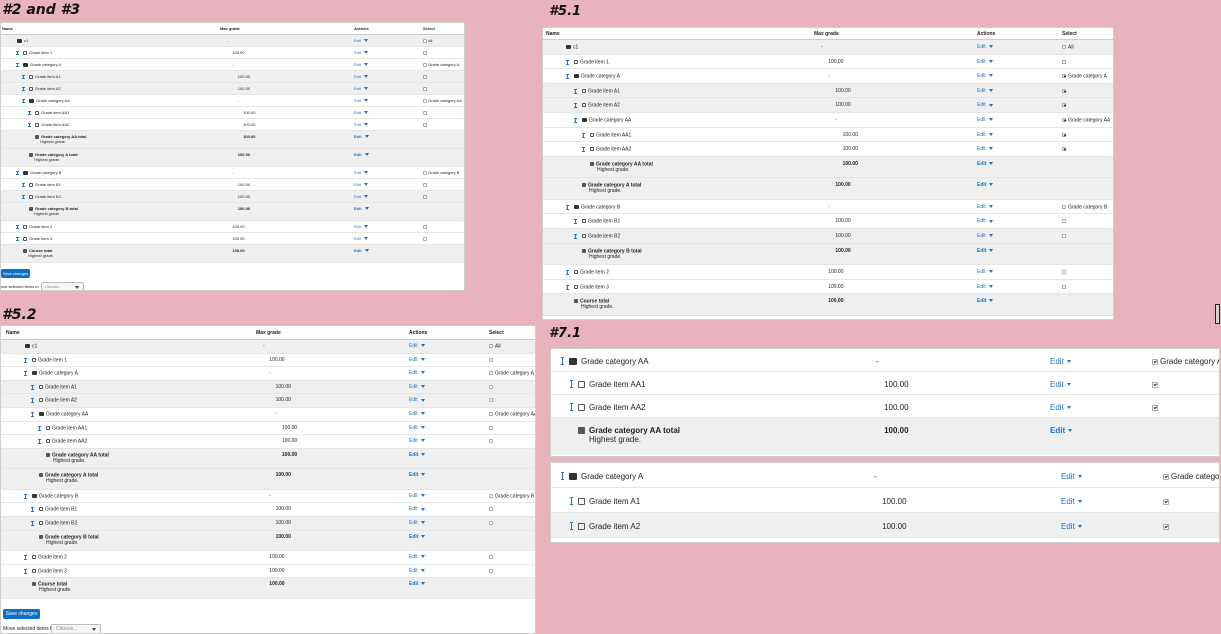 This screenshot has height=634, width=1221. What do you see at coordinates (511, 496) in the screenshot?
I see `select-cell: Grade category B` at bounding box center [511, 496].